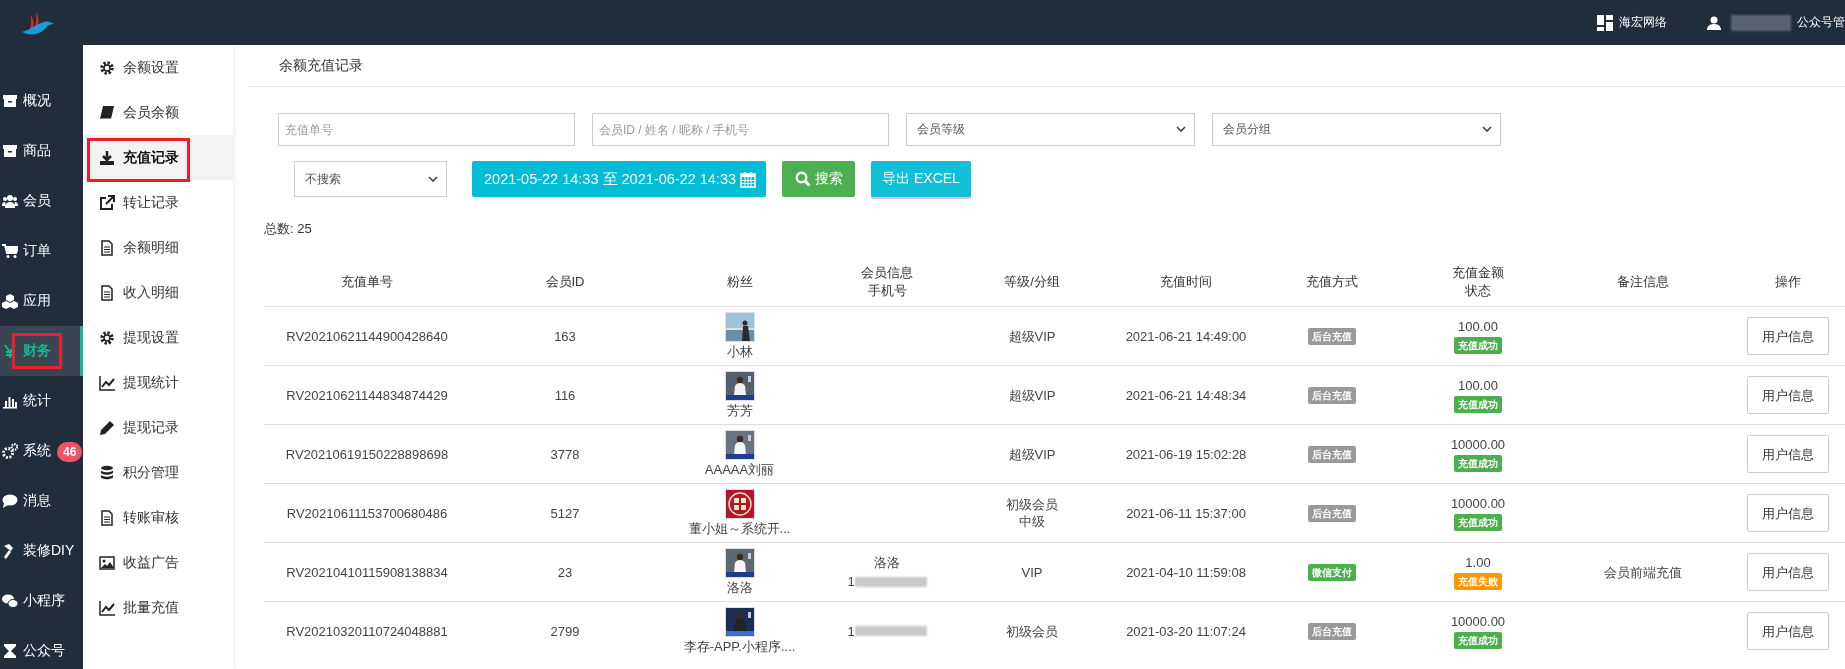 The height and width of the screenshot is (669, 1845). Describe the element at coordinates (1478, 562) in the screenshot. I see `amount: 1.00` at that location.